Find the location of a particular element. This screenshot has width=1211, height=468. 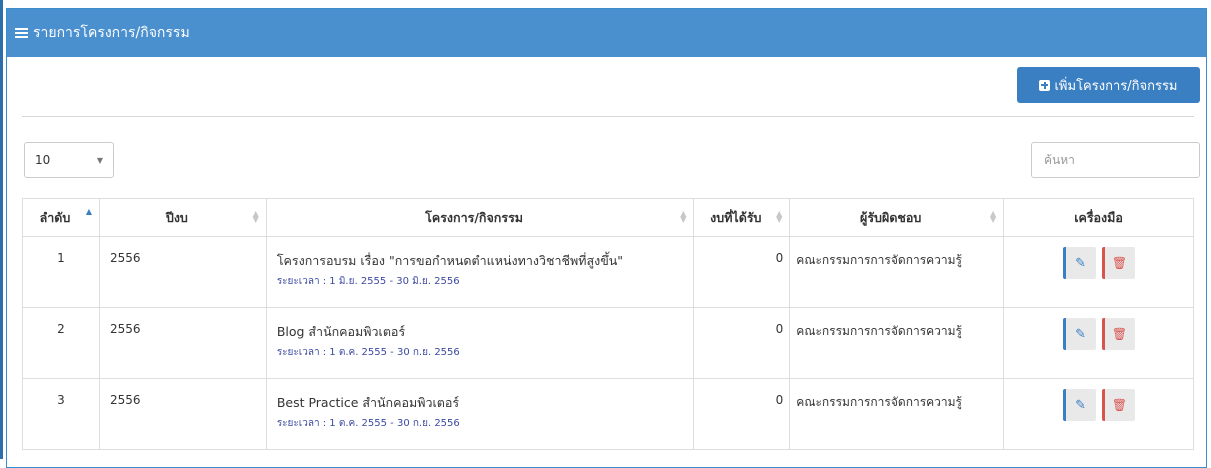

window-edge is located at coordinates (1, 229).